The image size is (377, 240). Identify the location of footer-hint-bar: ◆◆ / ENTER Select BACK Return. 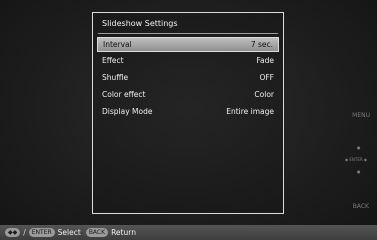
(188, 232).